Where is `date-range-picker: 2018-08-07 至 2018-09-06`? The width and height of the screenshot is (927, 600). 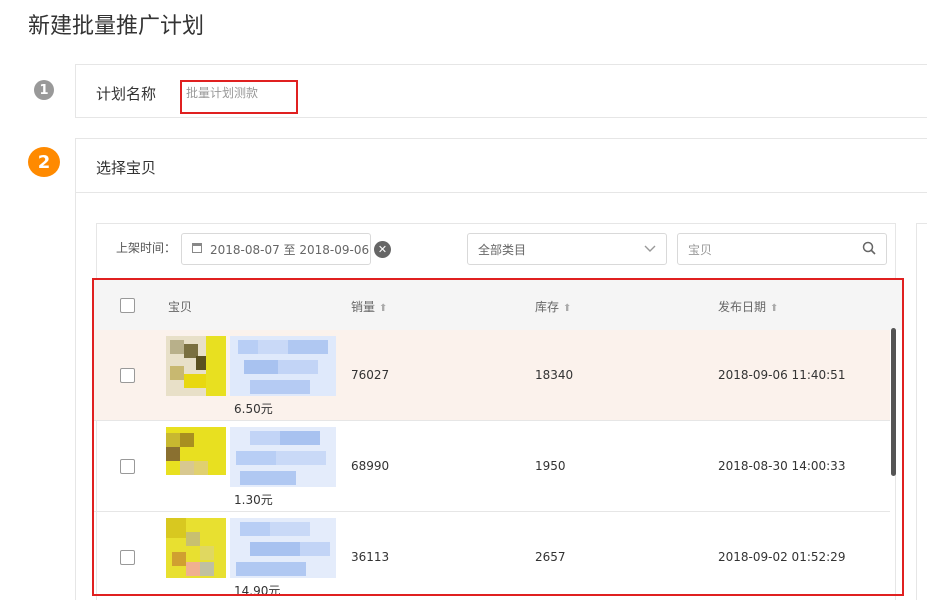
date-range-picker: 2018-08-07 至 2018-09-06 is located at coordinates (276, 249).